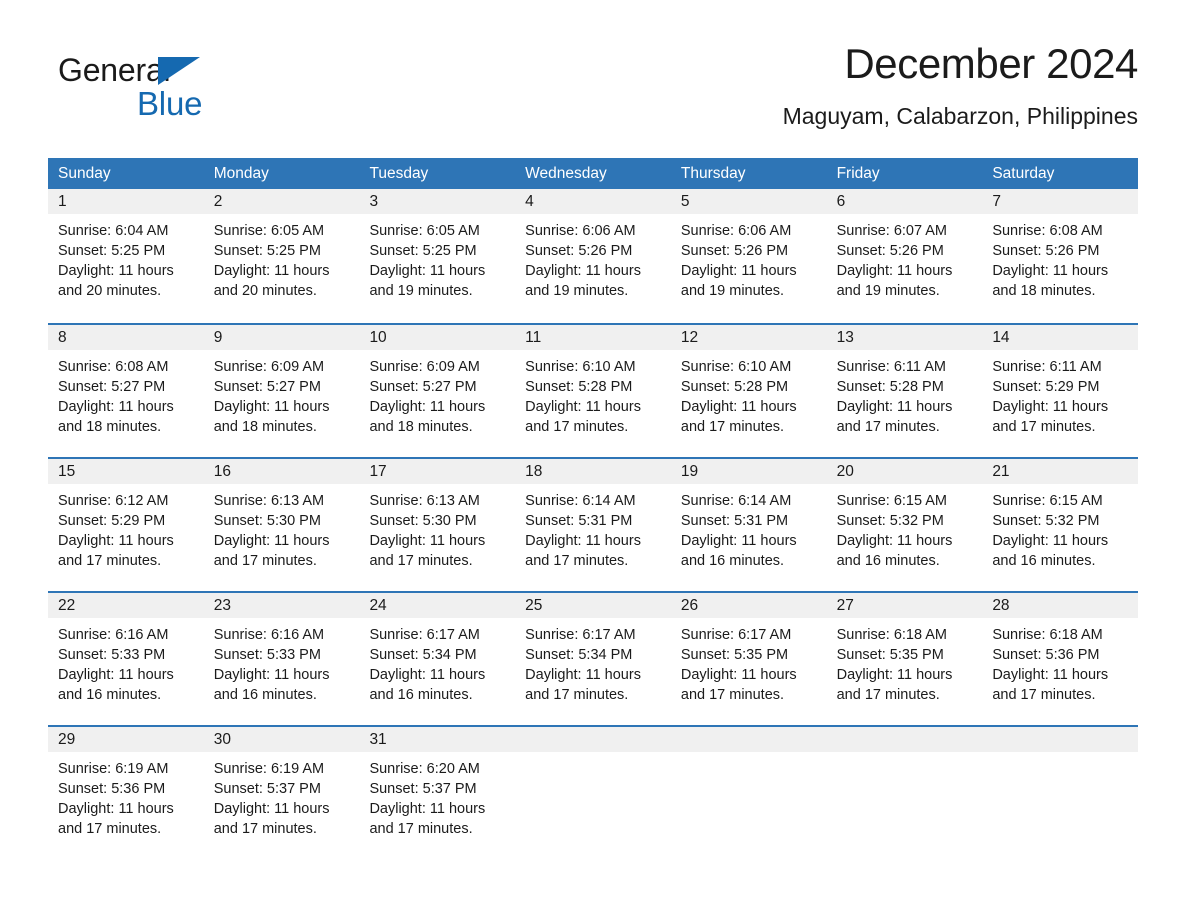 Image resolution: width=1188 pixels, height=918 pixels. Describe the element at coordinates (378, 605) in the screenshot. I see `day-number: 24` at that location.